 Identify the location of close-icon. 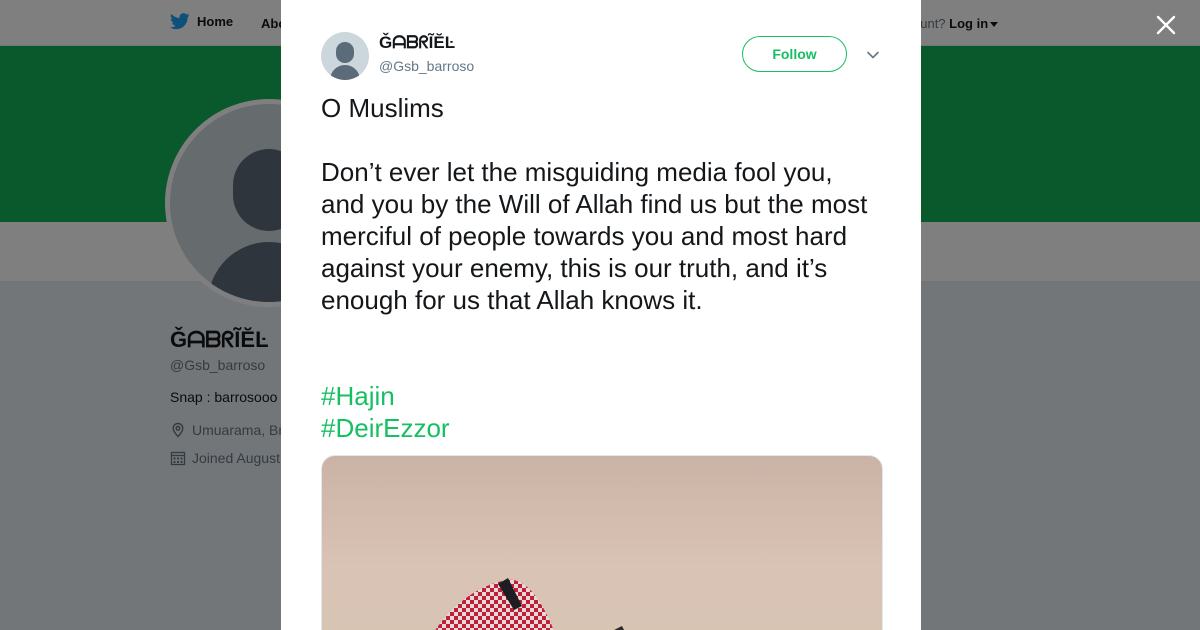
(1166, 25).